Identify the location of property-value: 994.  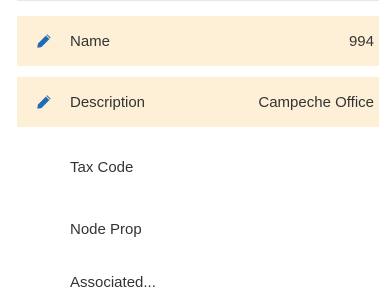
(284, 41).